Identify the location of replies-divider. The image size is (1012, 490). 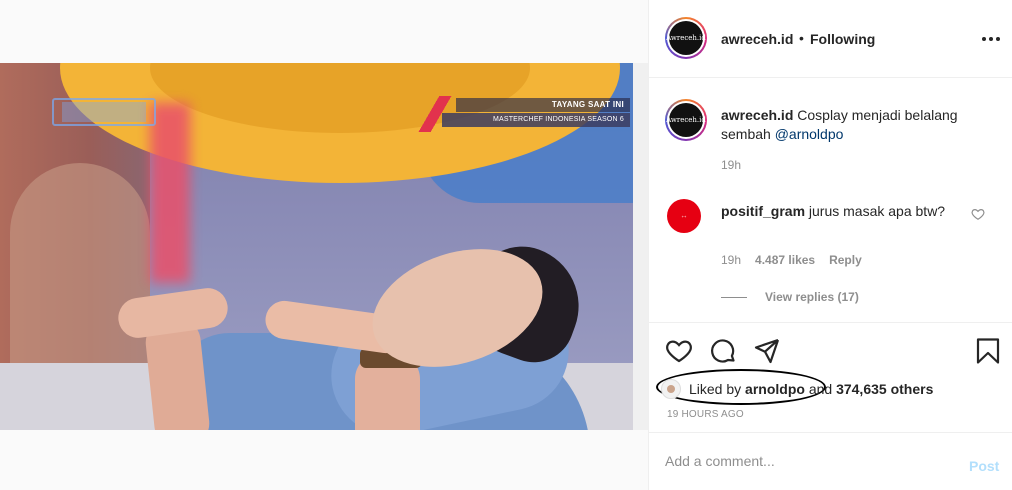
(734, 297).